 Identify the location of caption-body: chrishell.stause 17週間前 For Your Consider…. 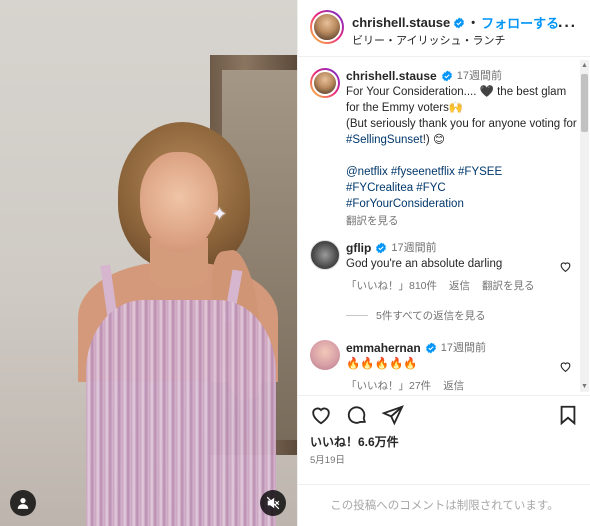
(462, 148).